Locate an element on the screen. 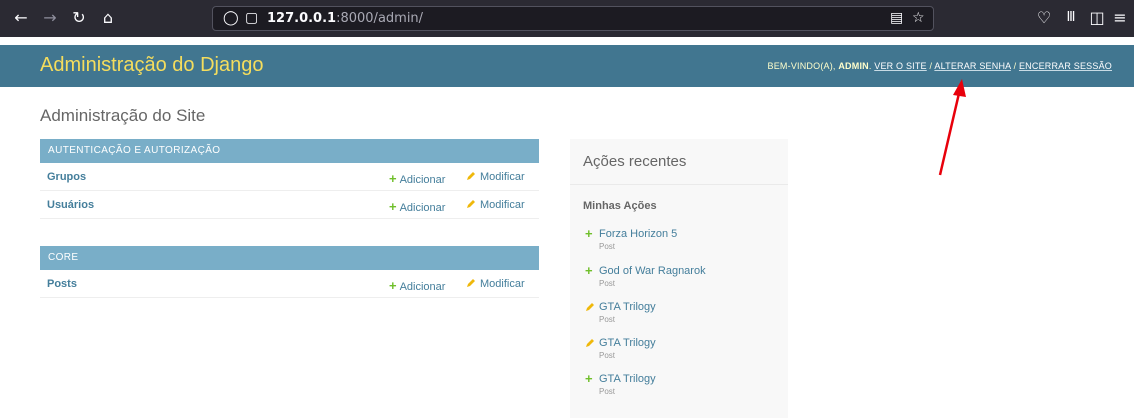 The width and height of the screenshot is (1134, 418). model-link-posts: Posts is located at coordinates (62, 284).